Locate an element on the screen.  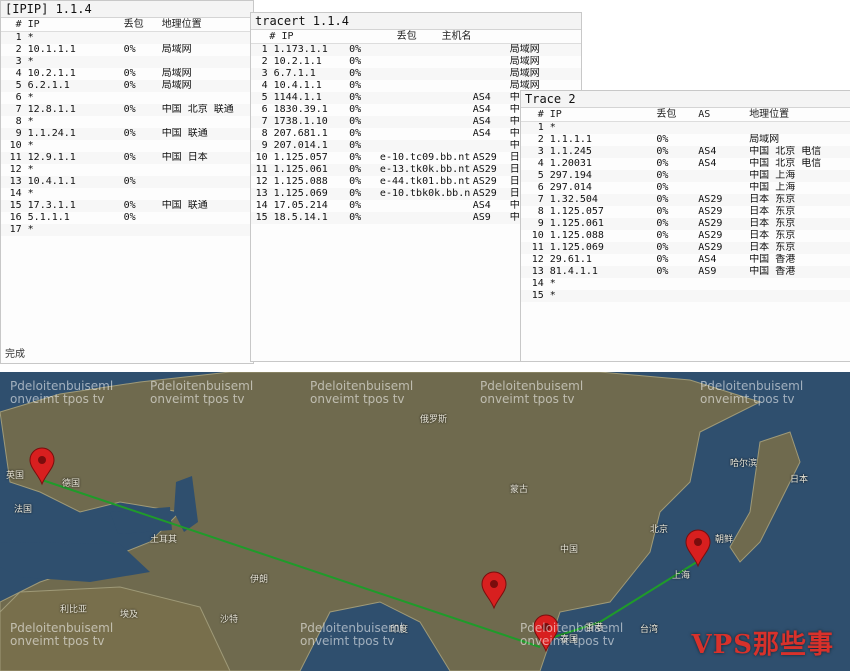
hop-row: 7 1.32.504 0% AS29 日本 东京 is located at coordinates (685, 200).